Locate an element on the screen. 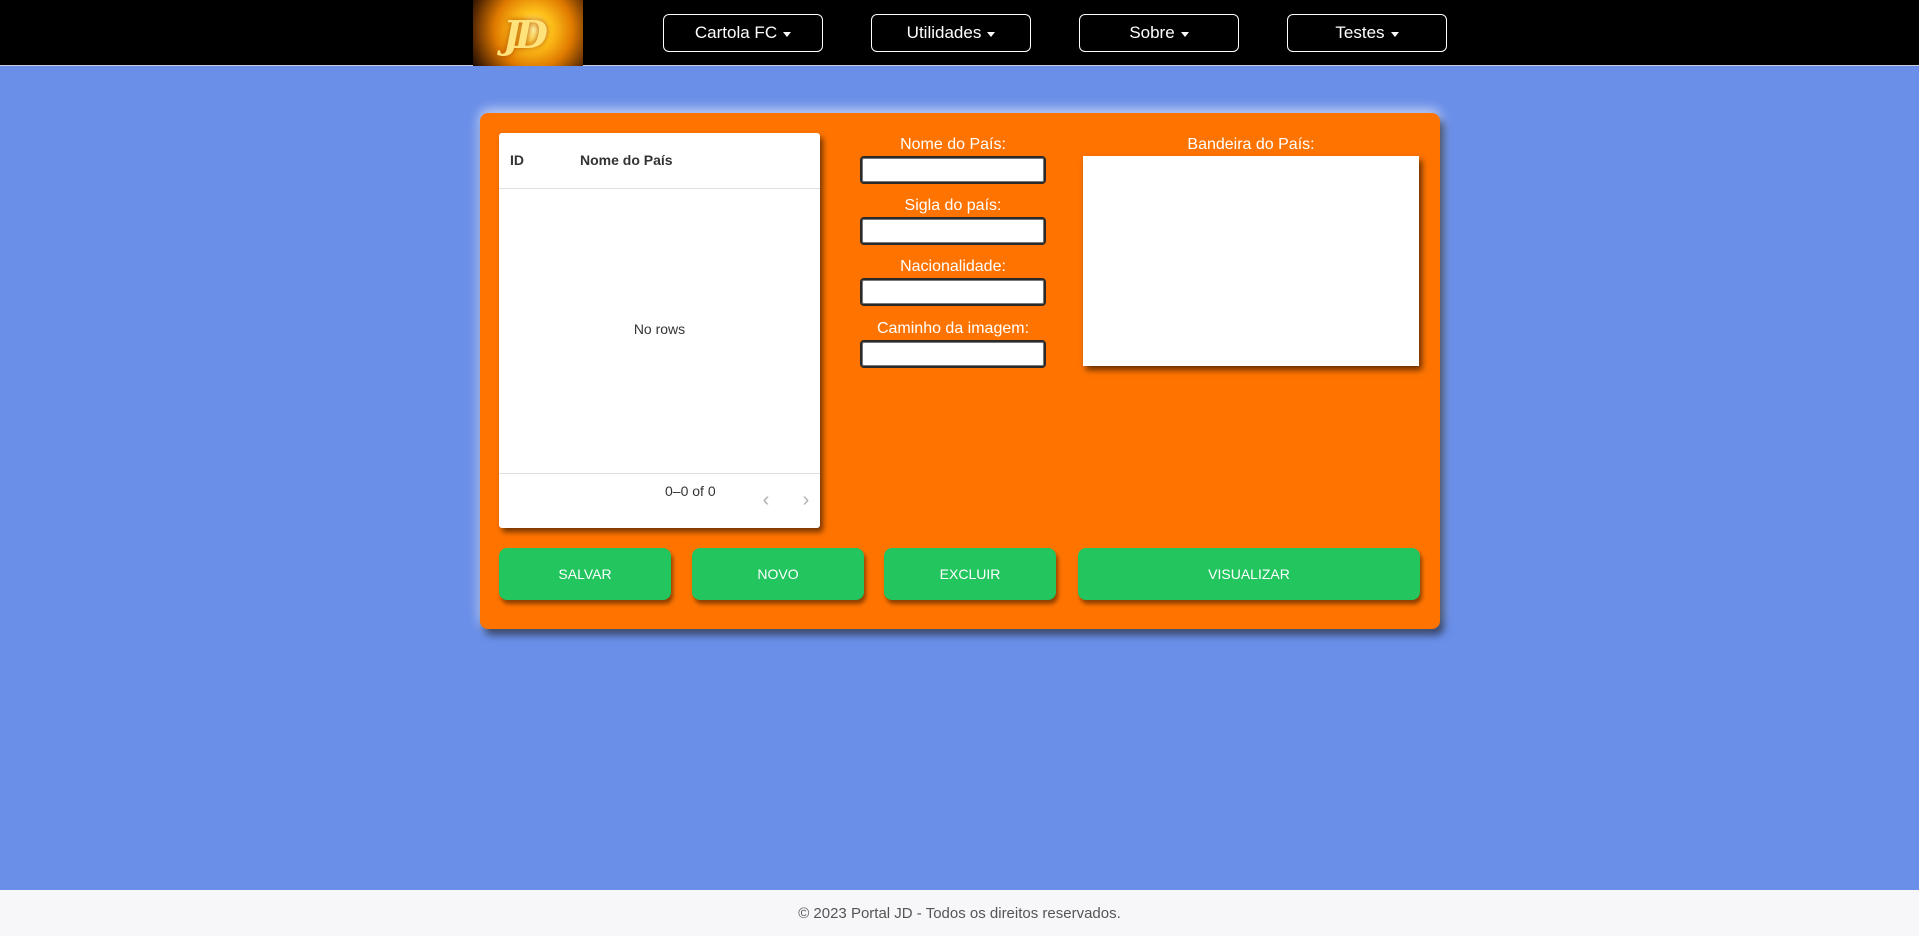  visualizar-button: VISUALIZAR is located at coordinates (1249, 574).